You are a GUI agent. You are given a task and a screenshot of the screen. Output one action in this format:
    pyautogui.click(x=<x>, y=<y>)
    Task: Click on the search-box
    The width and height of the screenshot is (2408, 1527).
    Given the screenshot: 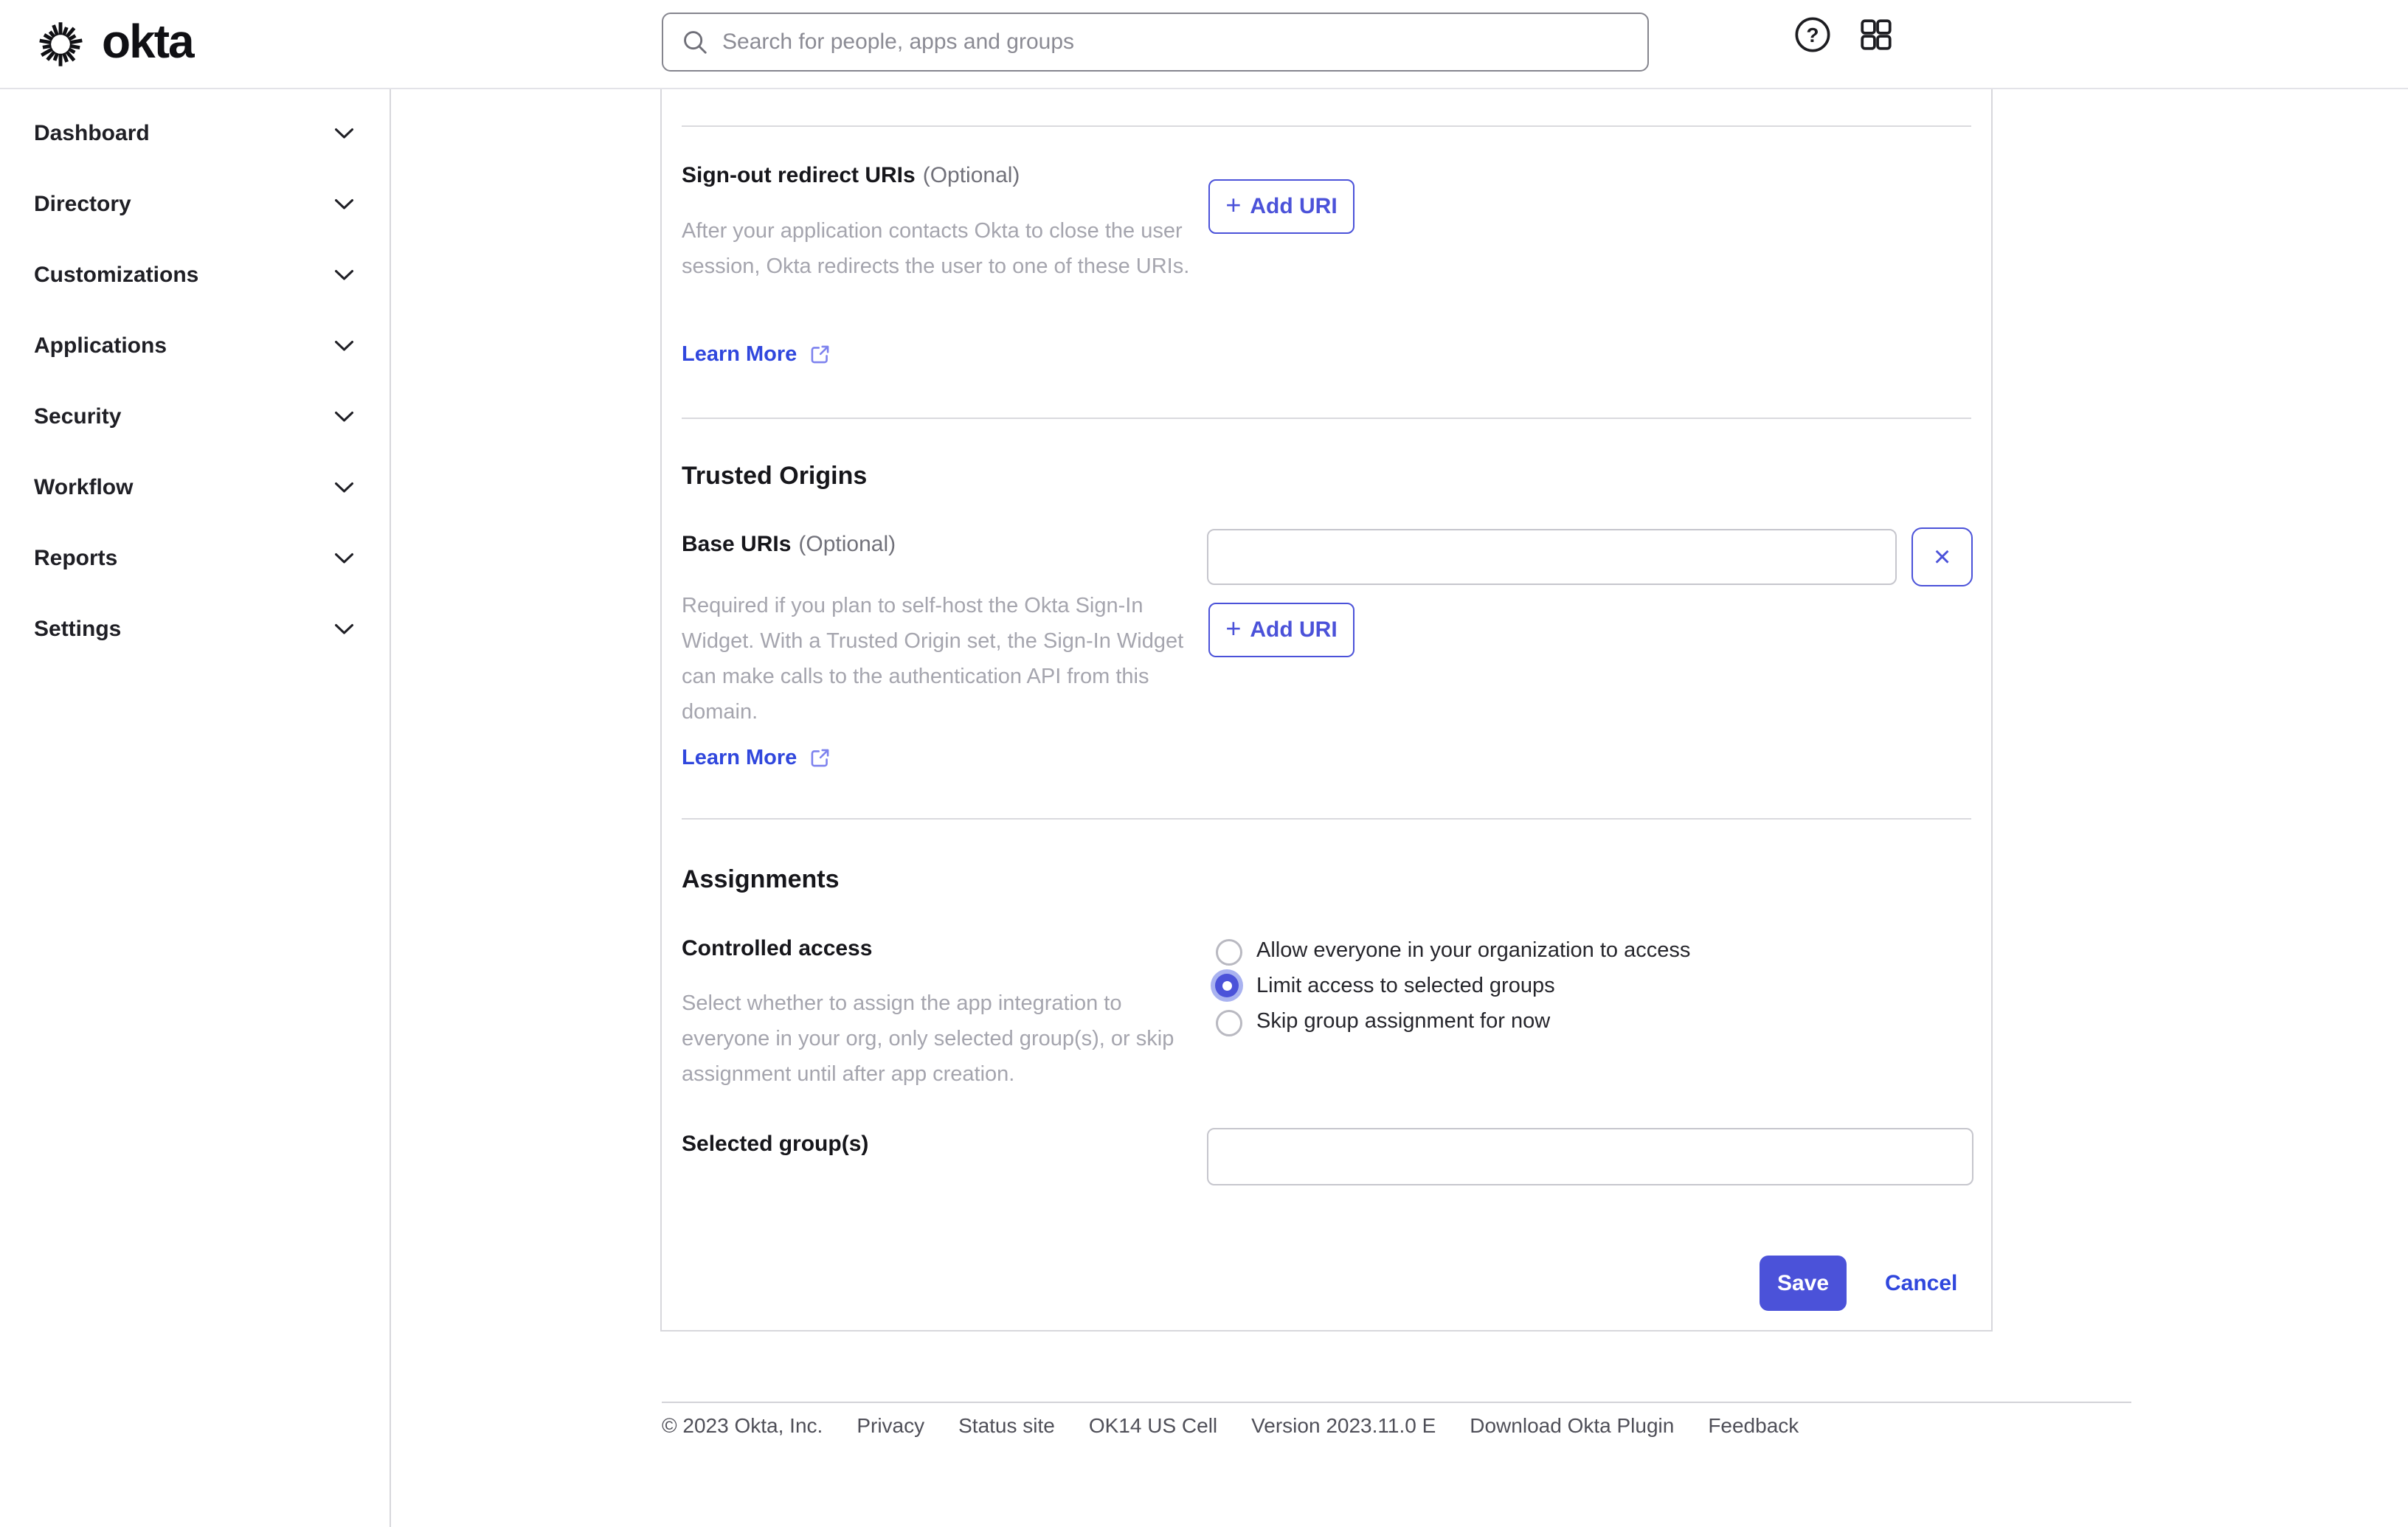 What is the action you would take?
    pyautogui.click(x=1155, y=42)
    